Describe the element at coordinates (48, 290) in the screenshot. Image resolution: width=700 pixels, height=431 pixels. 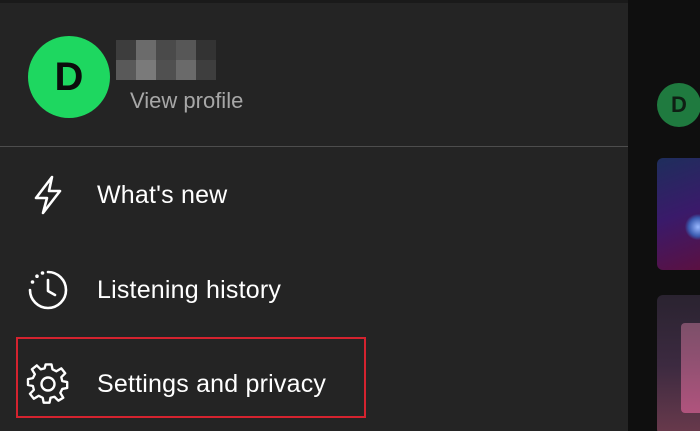
I see `clock-history-icon` at that location.